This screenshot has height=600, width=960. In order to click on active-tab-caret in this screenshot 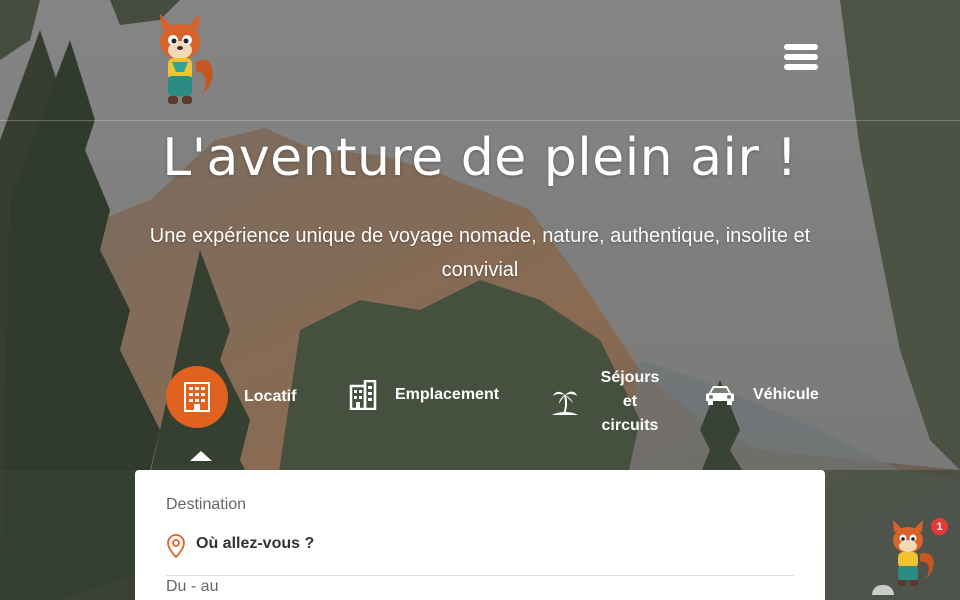, I will do `click(201, 456)`.